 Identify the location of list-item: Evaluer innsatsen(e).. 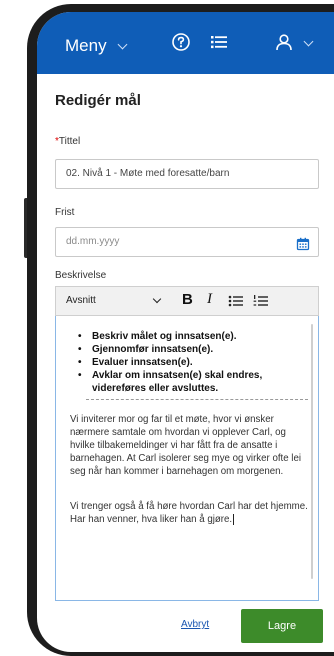
(193, 362).